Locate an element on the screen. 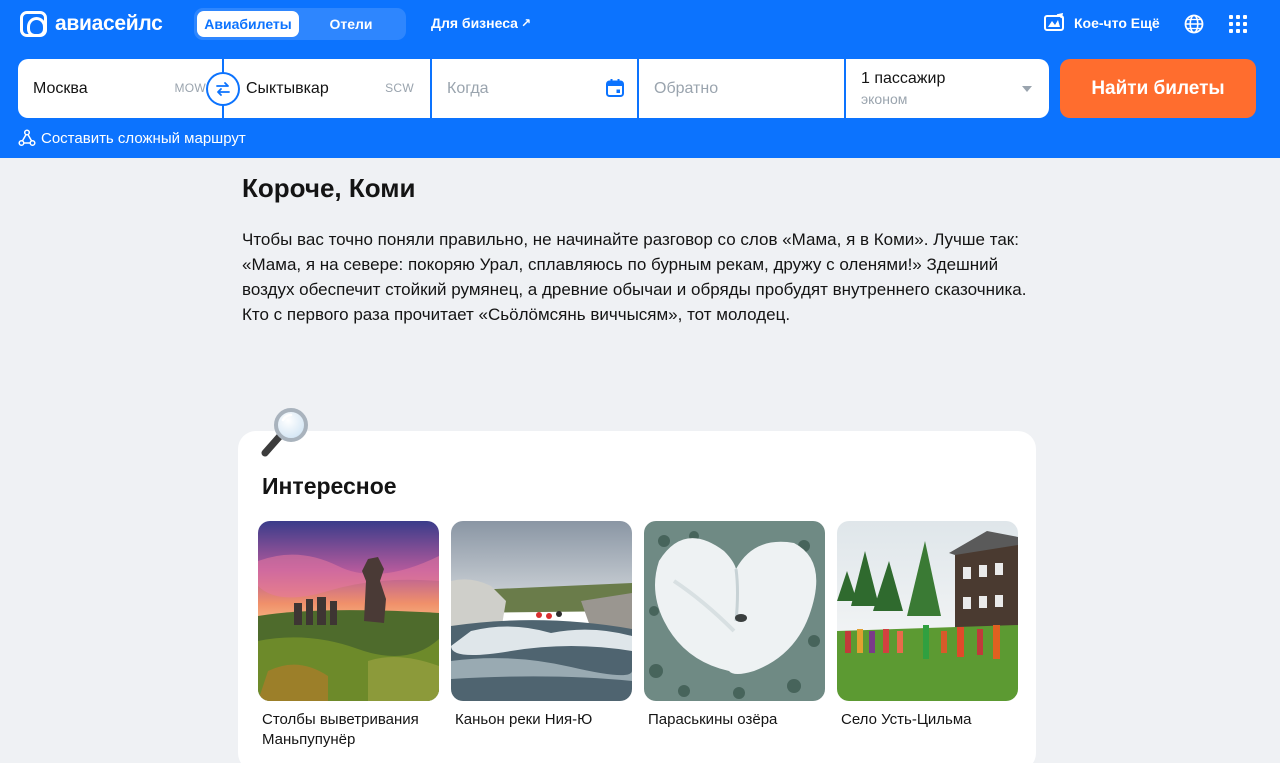 The width and height of the screenshot is (1280, 763). logo-text: авиасейлс is located at coordinates (109, 23).